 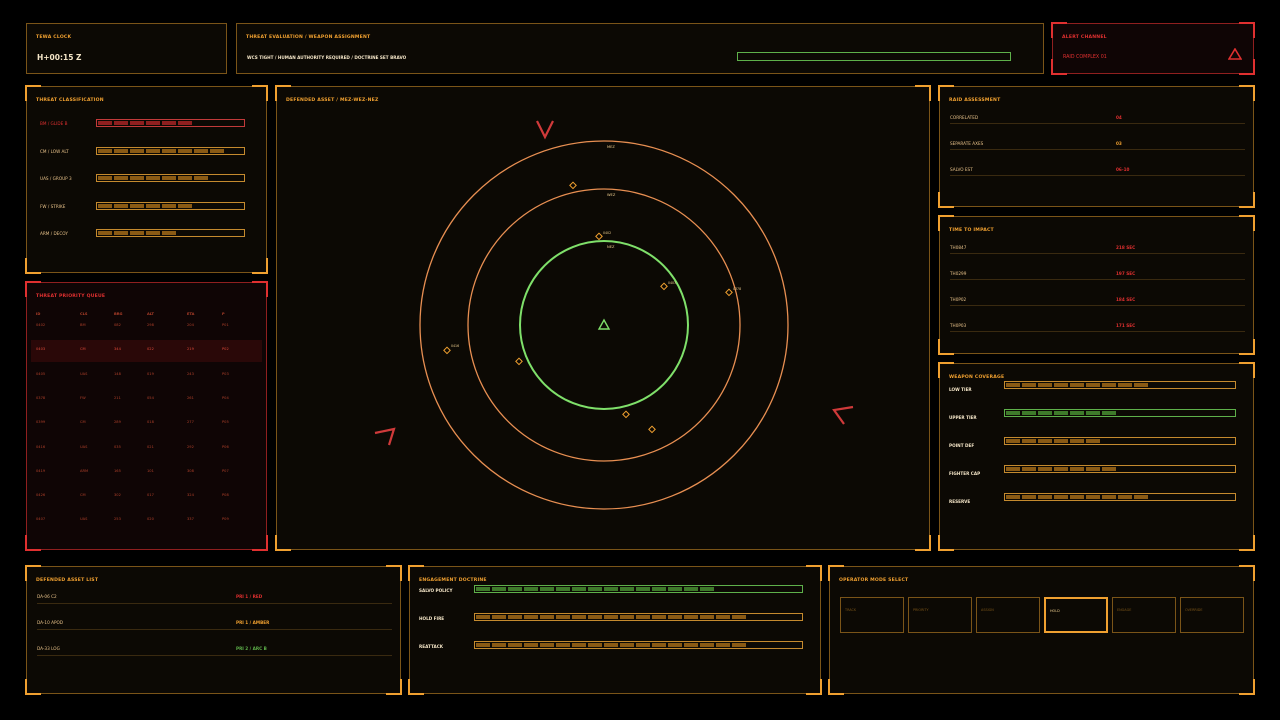 What do you see at coordinates (958, 299) in the screenshot?
I see `impact-label: TH0P02` at bounding box center [958, 299].